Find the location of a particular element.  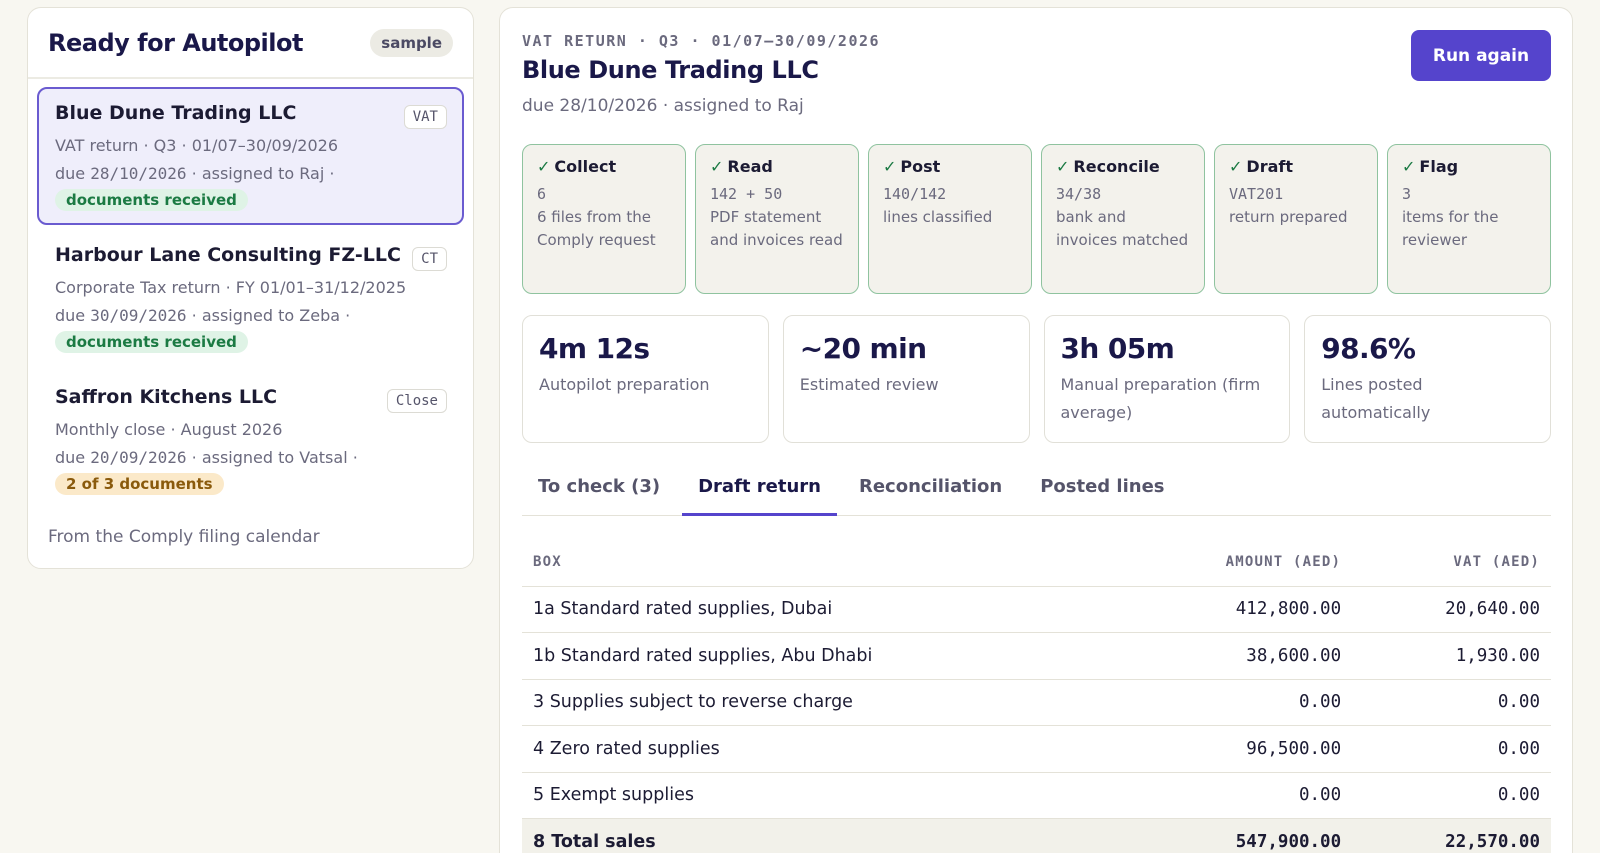

column-header-box: BOX is located at coordinates (828, 562).